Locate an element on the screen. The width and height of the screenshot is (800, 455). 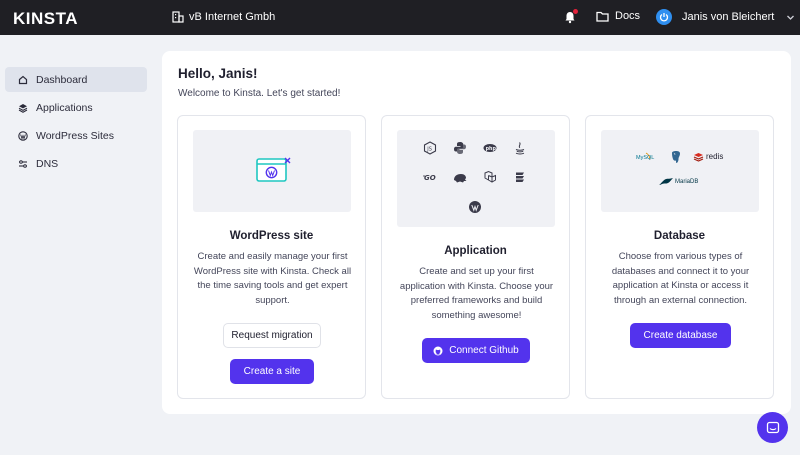
card-title: Application is located at coordinates (475, 251).